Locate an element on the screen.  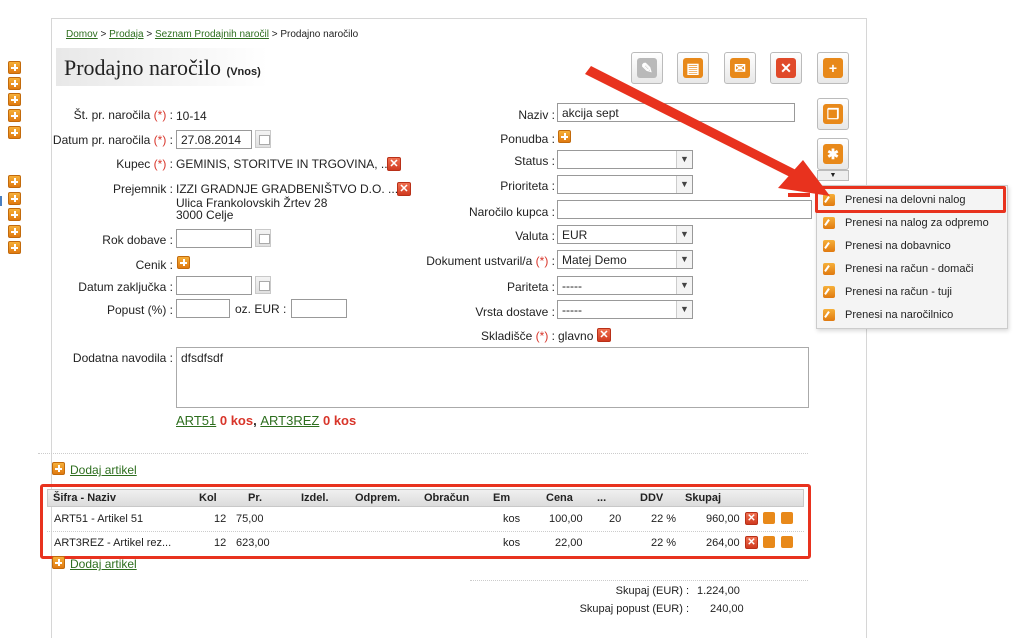
annotation-arrow is located at coordinates (707, 131).